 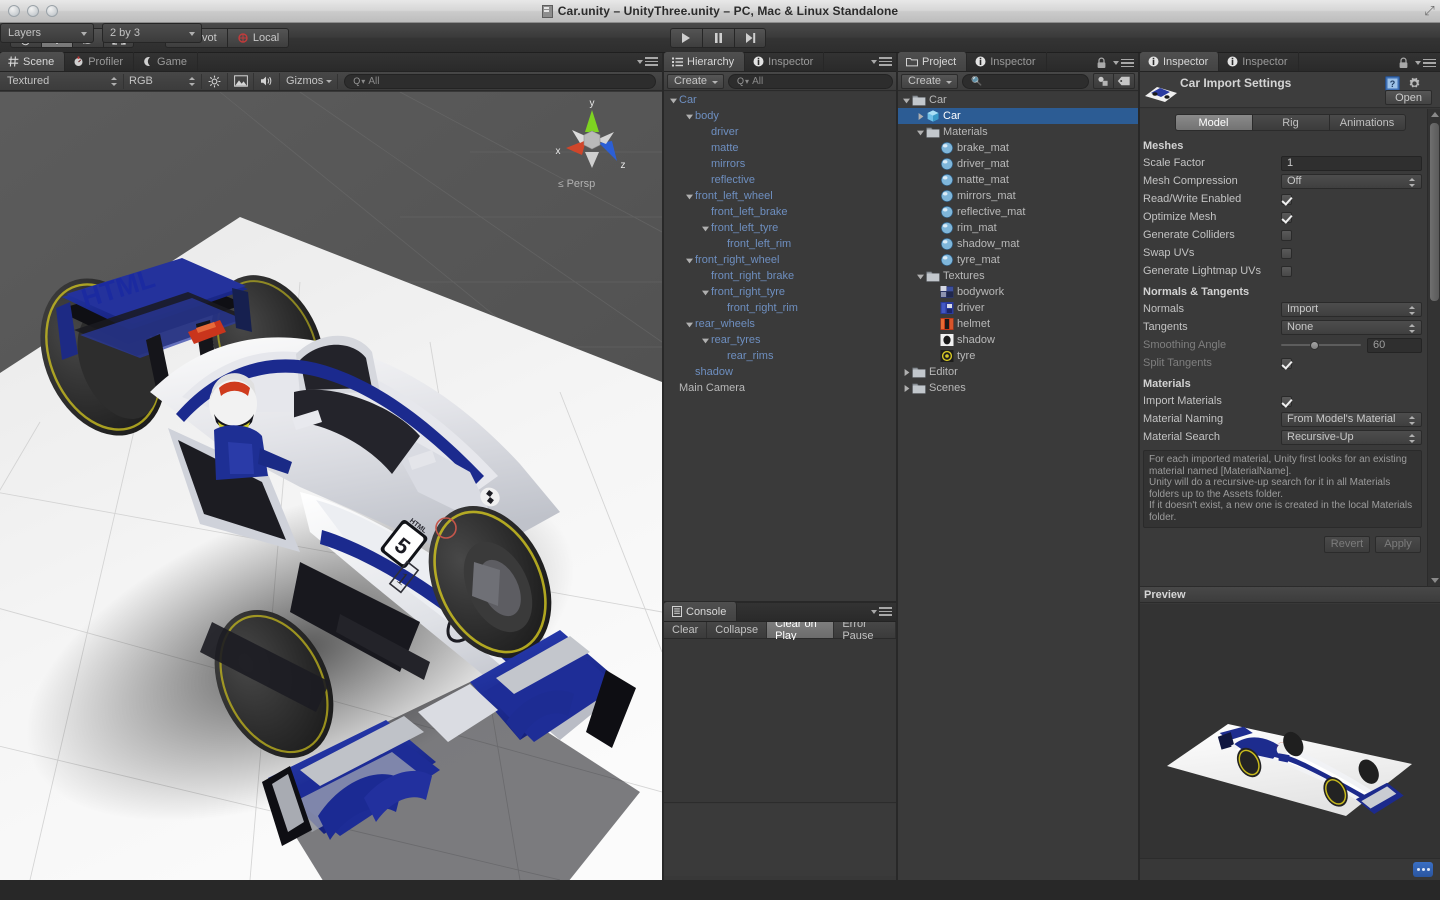 I want to click on scroll-down-arrow-icon, so click(x=1435, y=580).